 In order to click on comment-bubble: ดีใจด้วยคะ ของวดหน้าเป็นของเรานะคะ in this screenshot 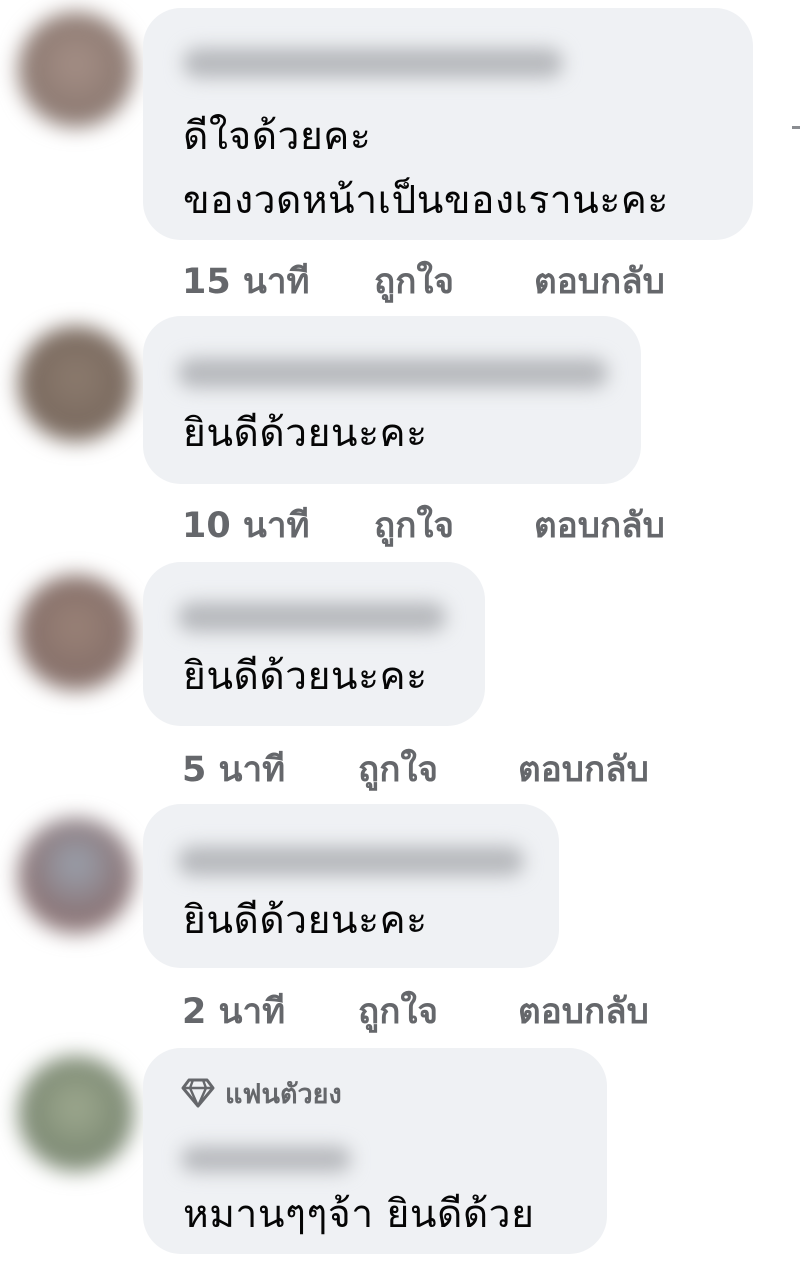, I will do `click(448, 124)`.